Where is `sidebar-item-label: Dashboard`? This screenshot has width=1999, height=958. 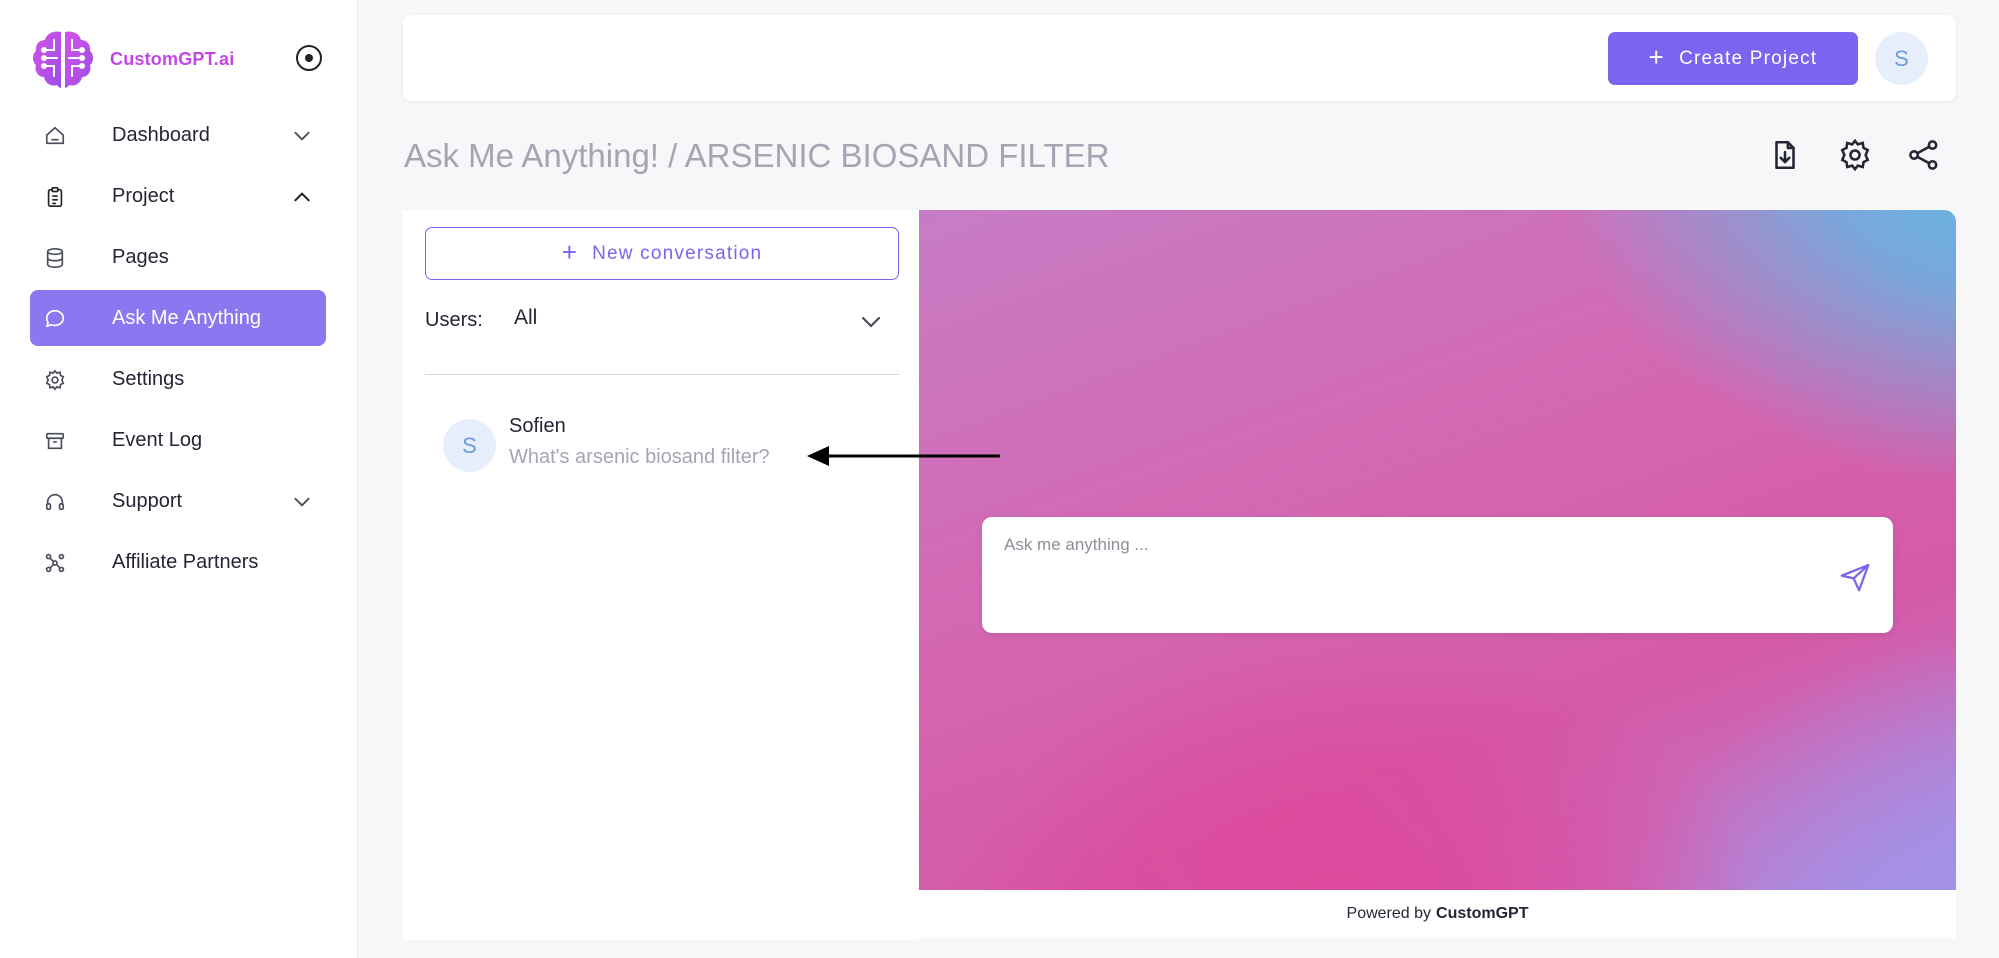
sidebar-item-label: Dashboard is located at coordinates (161, 134).